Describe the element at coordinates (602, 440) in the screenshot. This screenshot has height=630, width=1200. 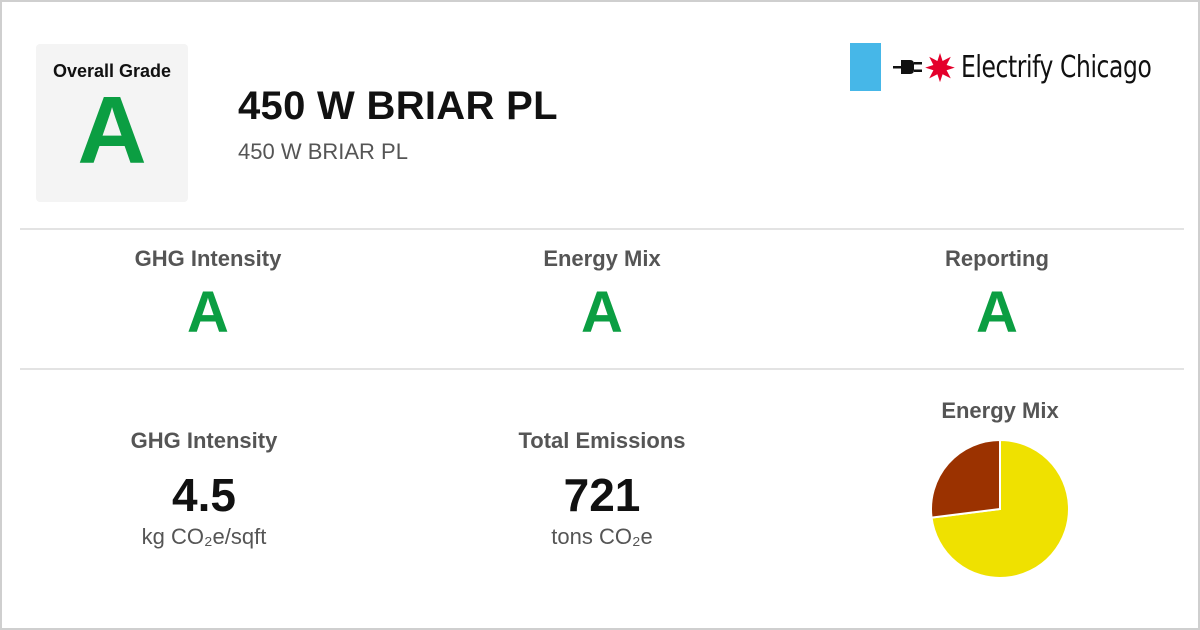
I see `metric-label: Total Emissions` at that location.